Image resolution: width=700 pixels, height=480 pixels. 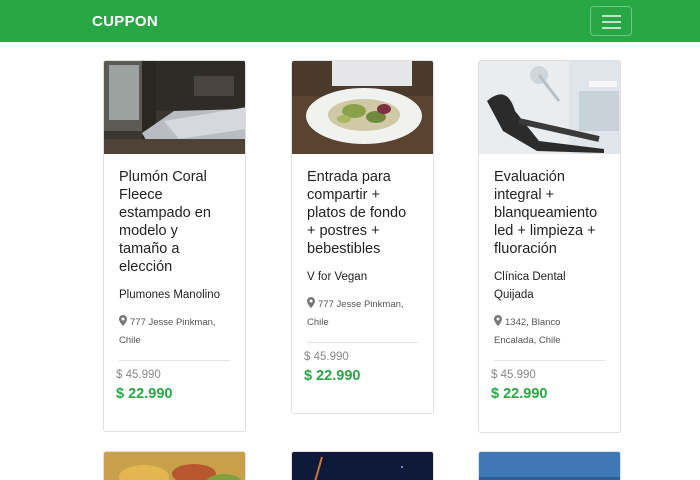 I want to click on hamburger-menu-icon, so click(x=611, y=16).